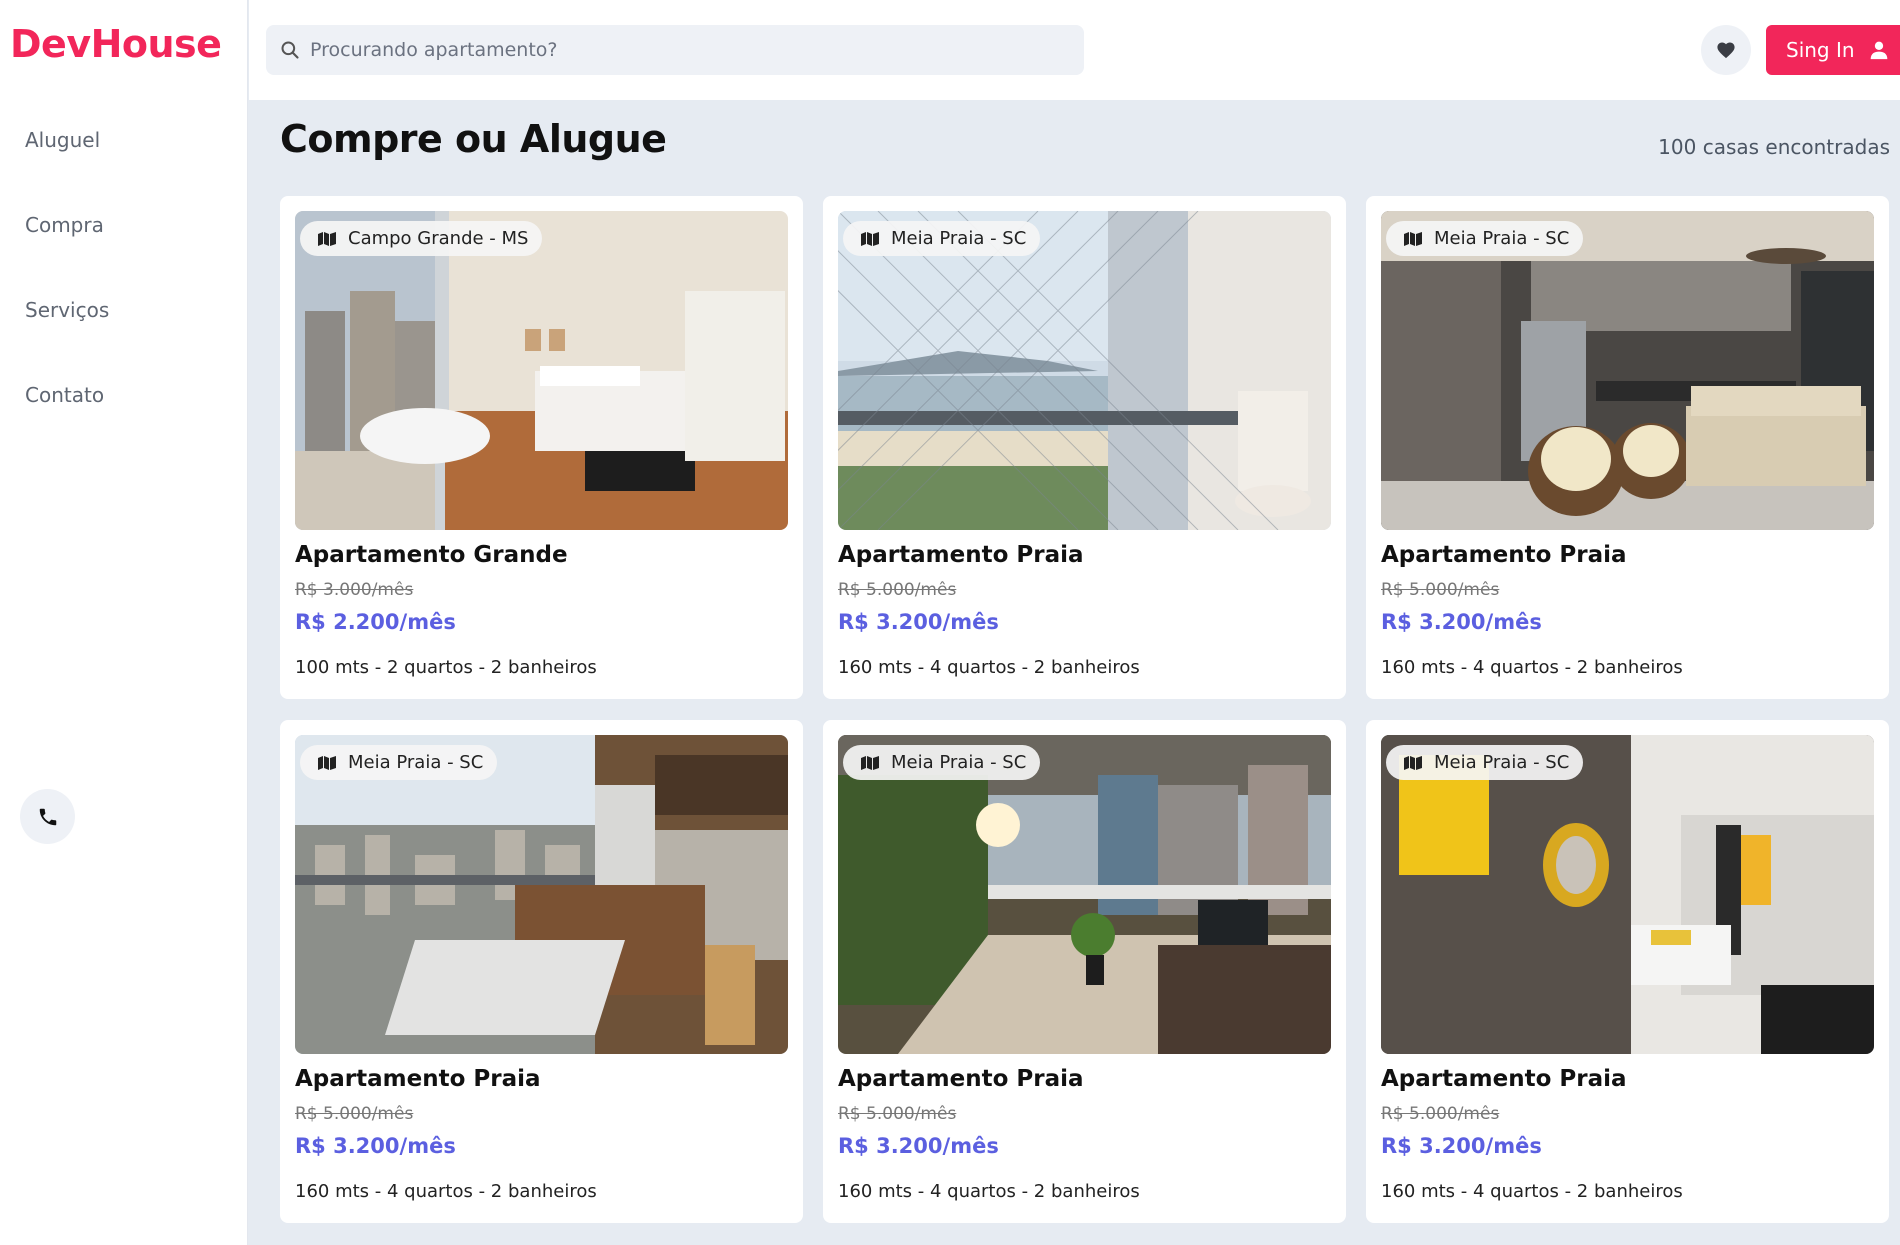 The width and height of the screenshot is (1900, 1245). Describe the element at coordinates (438, 238) in the screenshot. I see `location-text: Campo Grande - MS` at that location.